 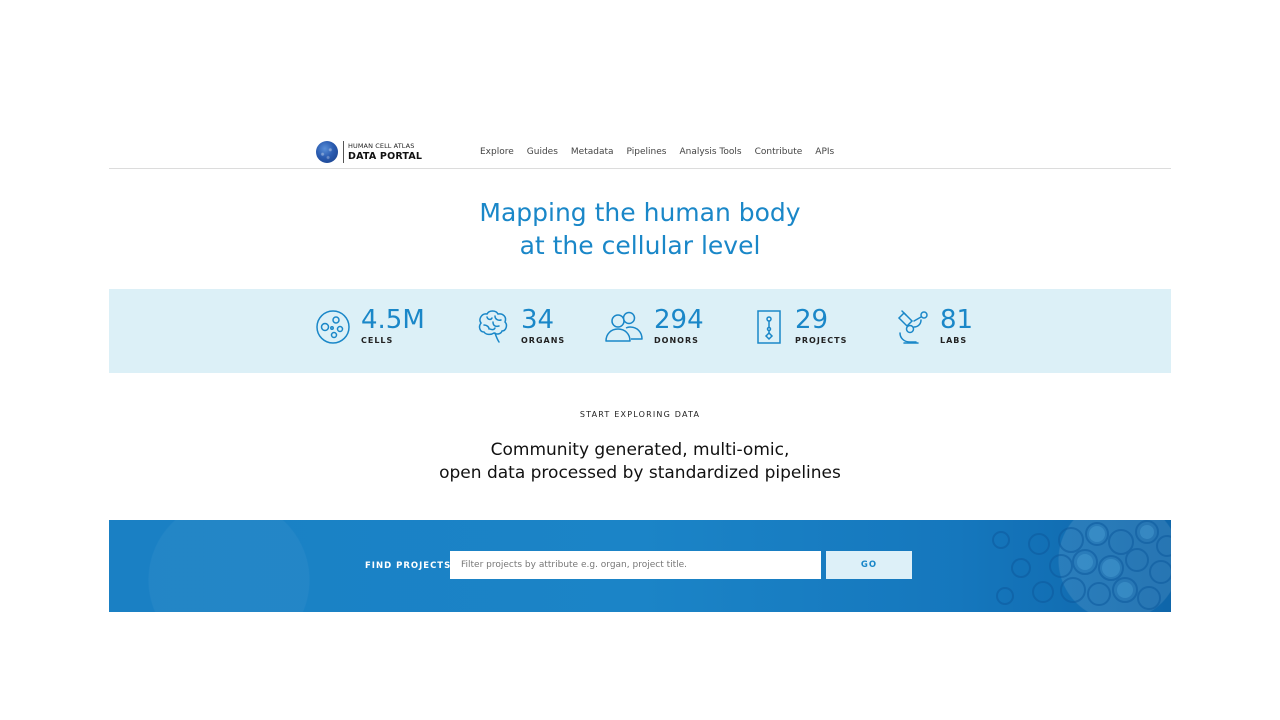 I want to click on stat-value: 29, so click(x=812, y=320).